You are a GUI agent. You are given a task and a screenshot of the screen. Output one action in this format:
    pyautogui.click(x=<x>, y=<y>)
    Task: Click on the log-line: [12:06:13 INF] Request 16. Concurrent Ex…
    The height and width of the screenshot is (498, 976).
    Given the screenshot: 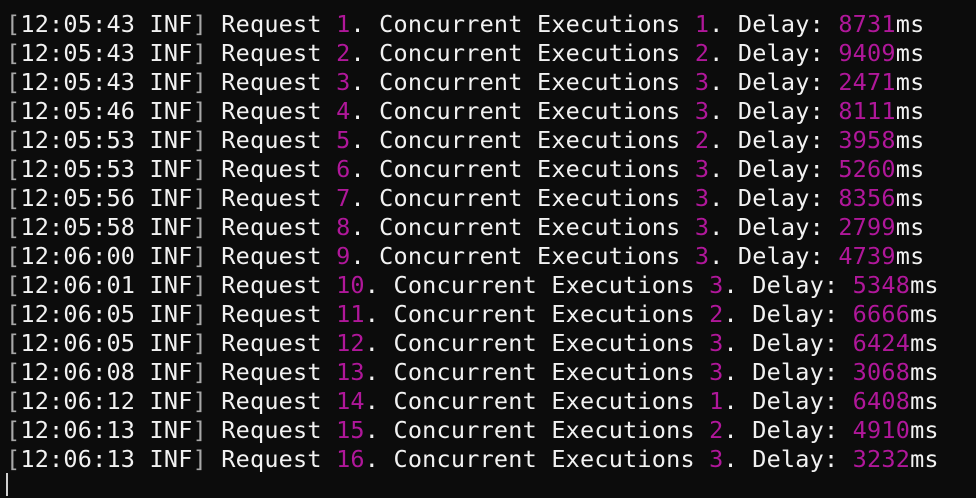 What is the action you would take?
    pyautogui.click(x=472, y=459)
    